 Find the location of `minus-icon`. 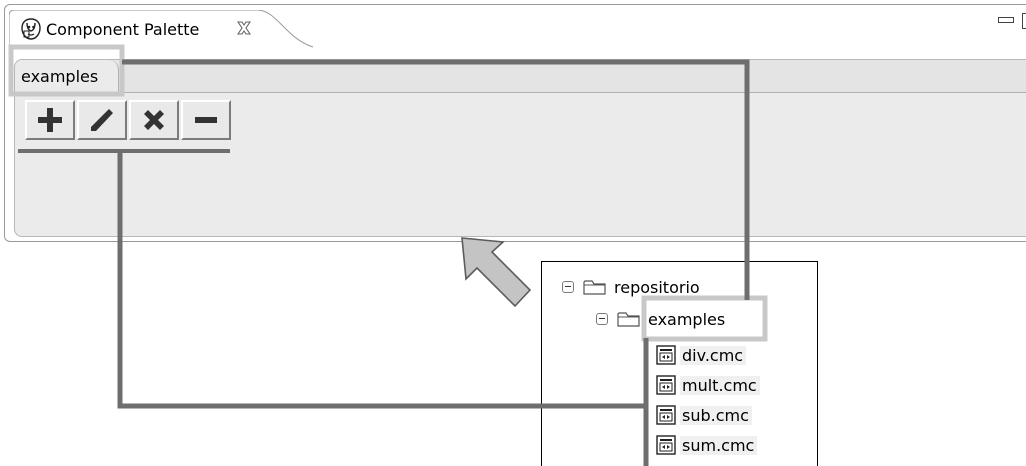

minus-icon is located at coordinates (206, 120).